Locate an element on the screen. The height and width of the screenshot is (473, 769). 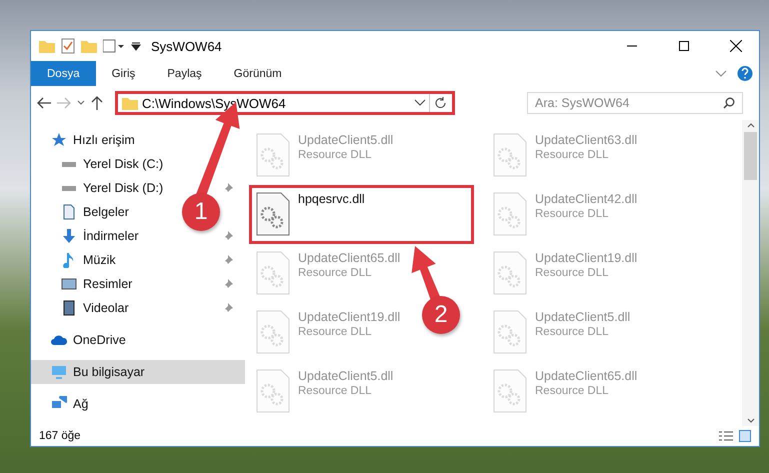
tiles-view-icon is located at coordinates (745, 436).